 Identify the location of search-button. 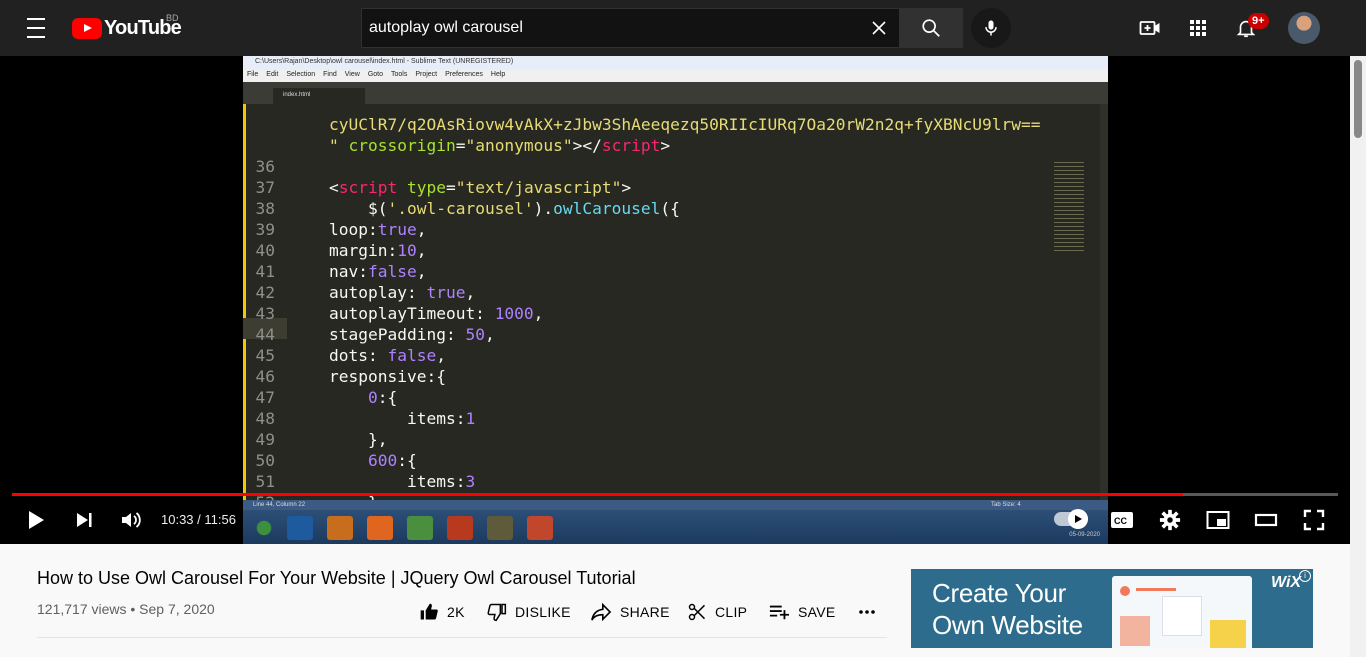
(931, 28).